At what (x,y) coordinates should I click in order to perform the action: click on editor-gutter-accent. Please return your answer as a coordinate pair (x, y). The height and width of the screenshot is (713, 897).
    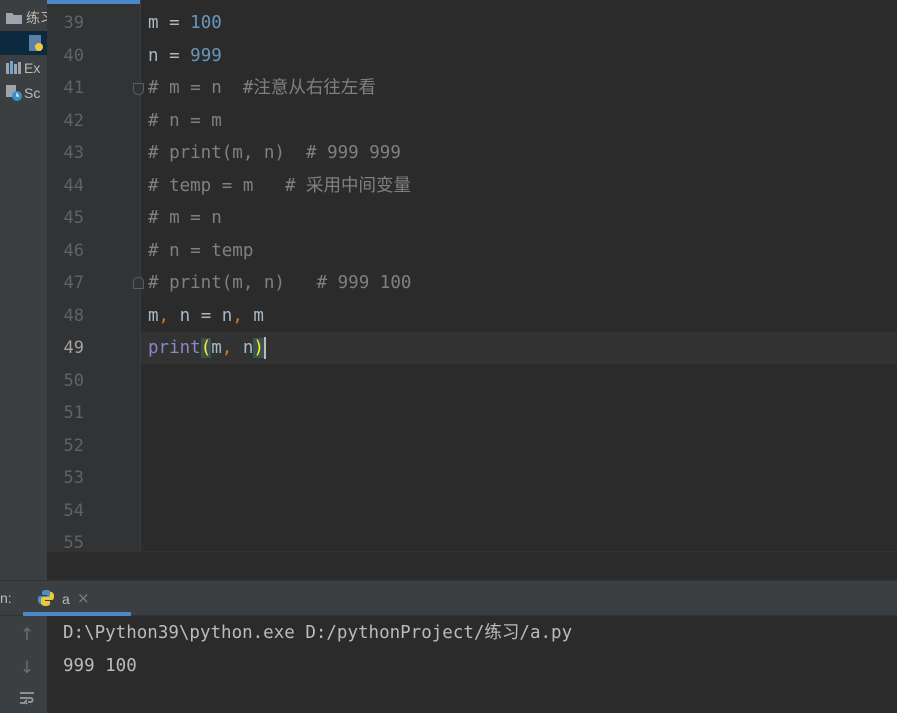
    Looking at the image, I should click on (93, 2).